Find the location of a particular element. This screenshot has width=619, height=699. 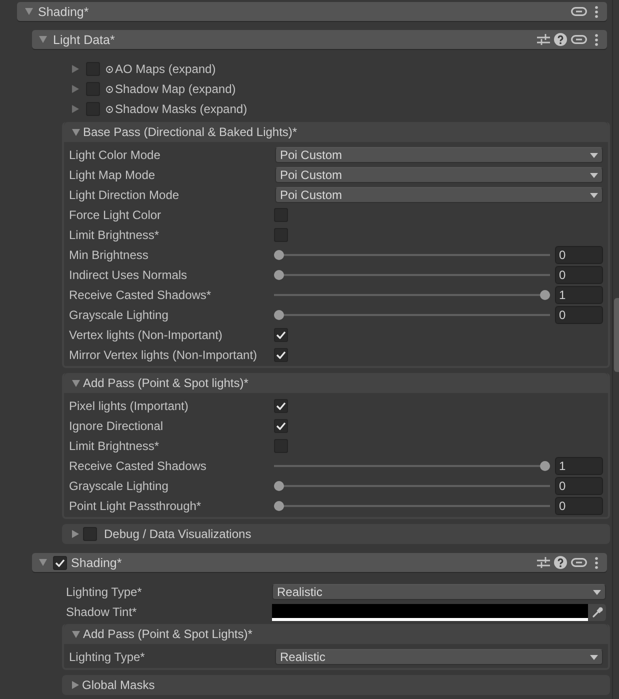

group-title: Global Masks is located at coordinates (118, 685).